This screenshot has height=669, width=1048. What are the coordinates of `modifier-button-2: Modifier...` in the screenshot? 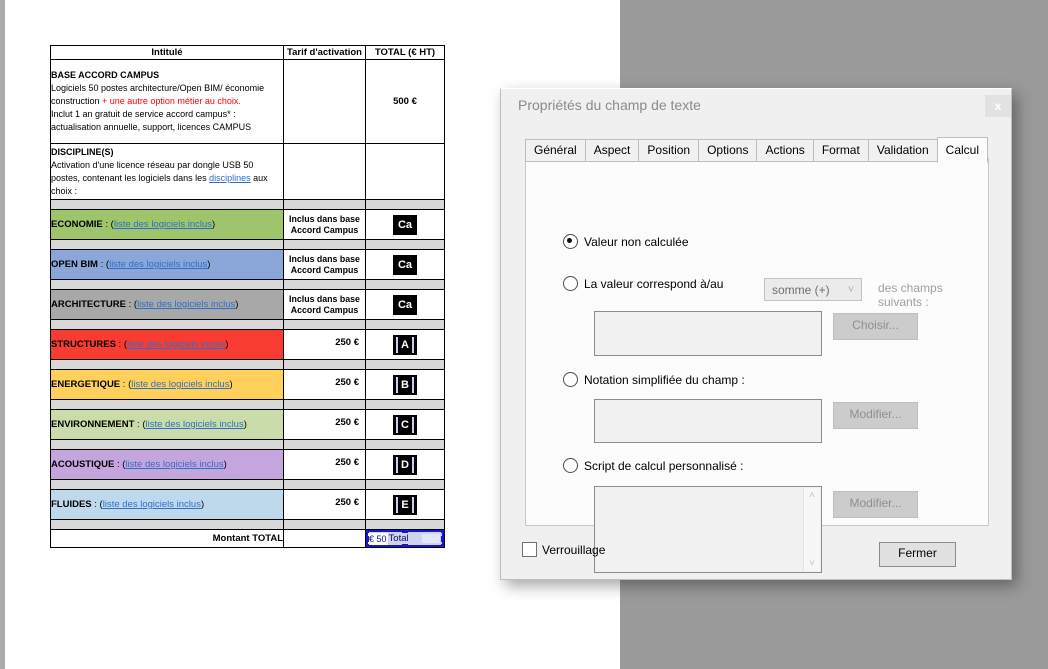 It's located at (875, 504).